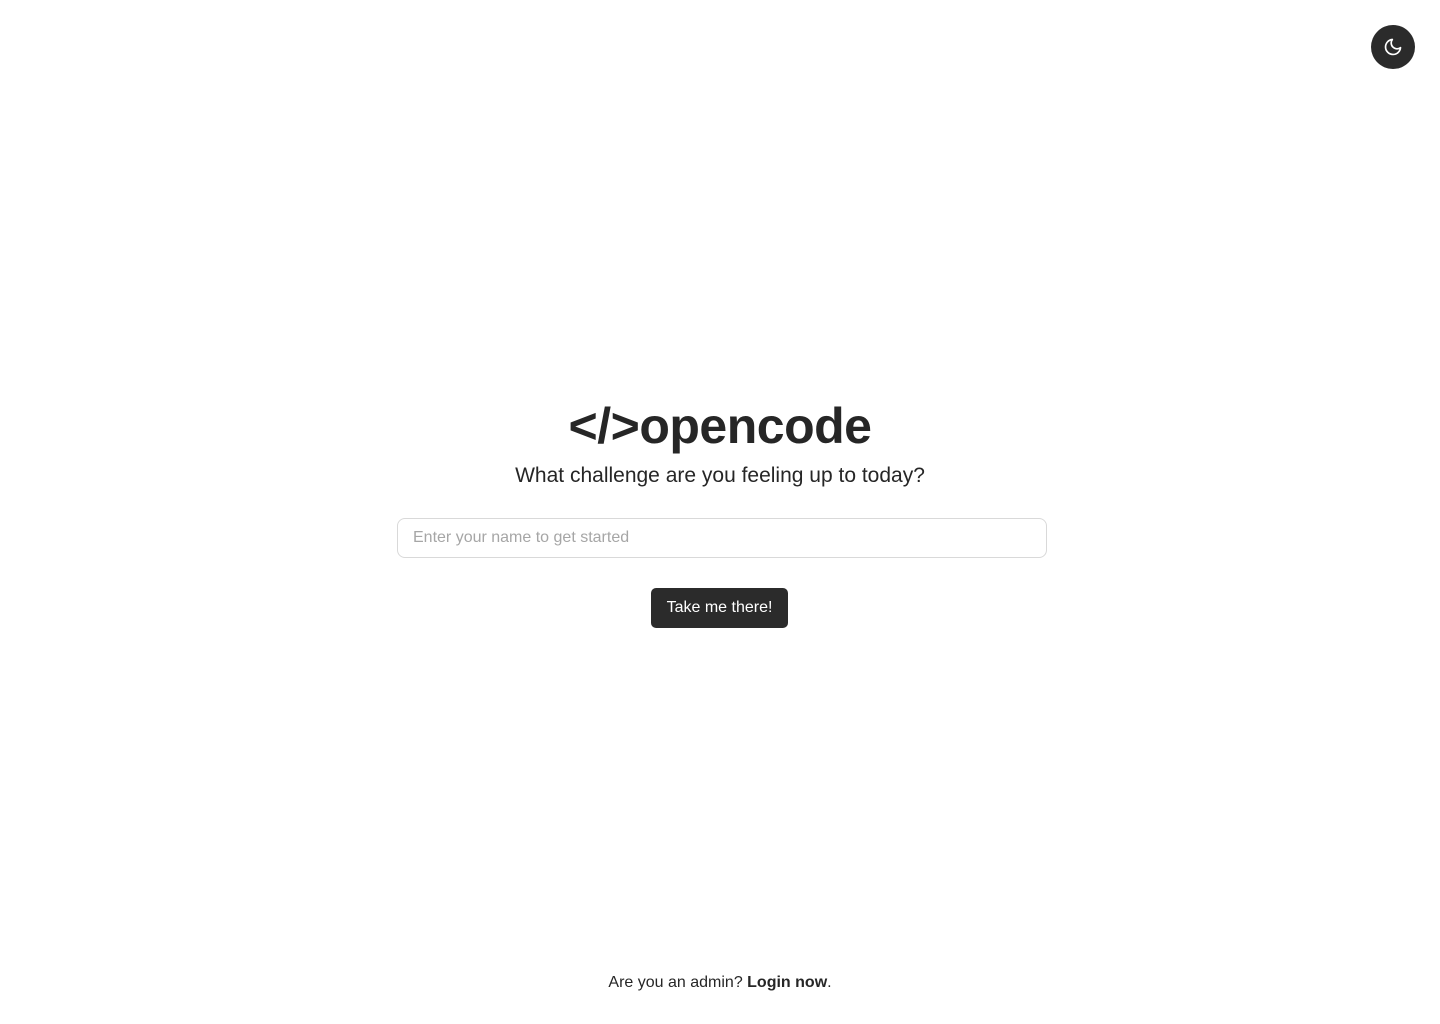 The width and height of the screenshot is (1440, 1024). Describe the element at coordinates (829, 982) in the screenshot. I see `footer-suffix: .` at that location.